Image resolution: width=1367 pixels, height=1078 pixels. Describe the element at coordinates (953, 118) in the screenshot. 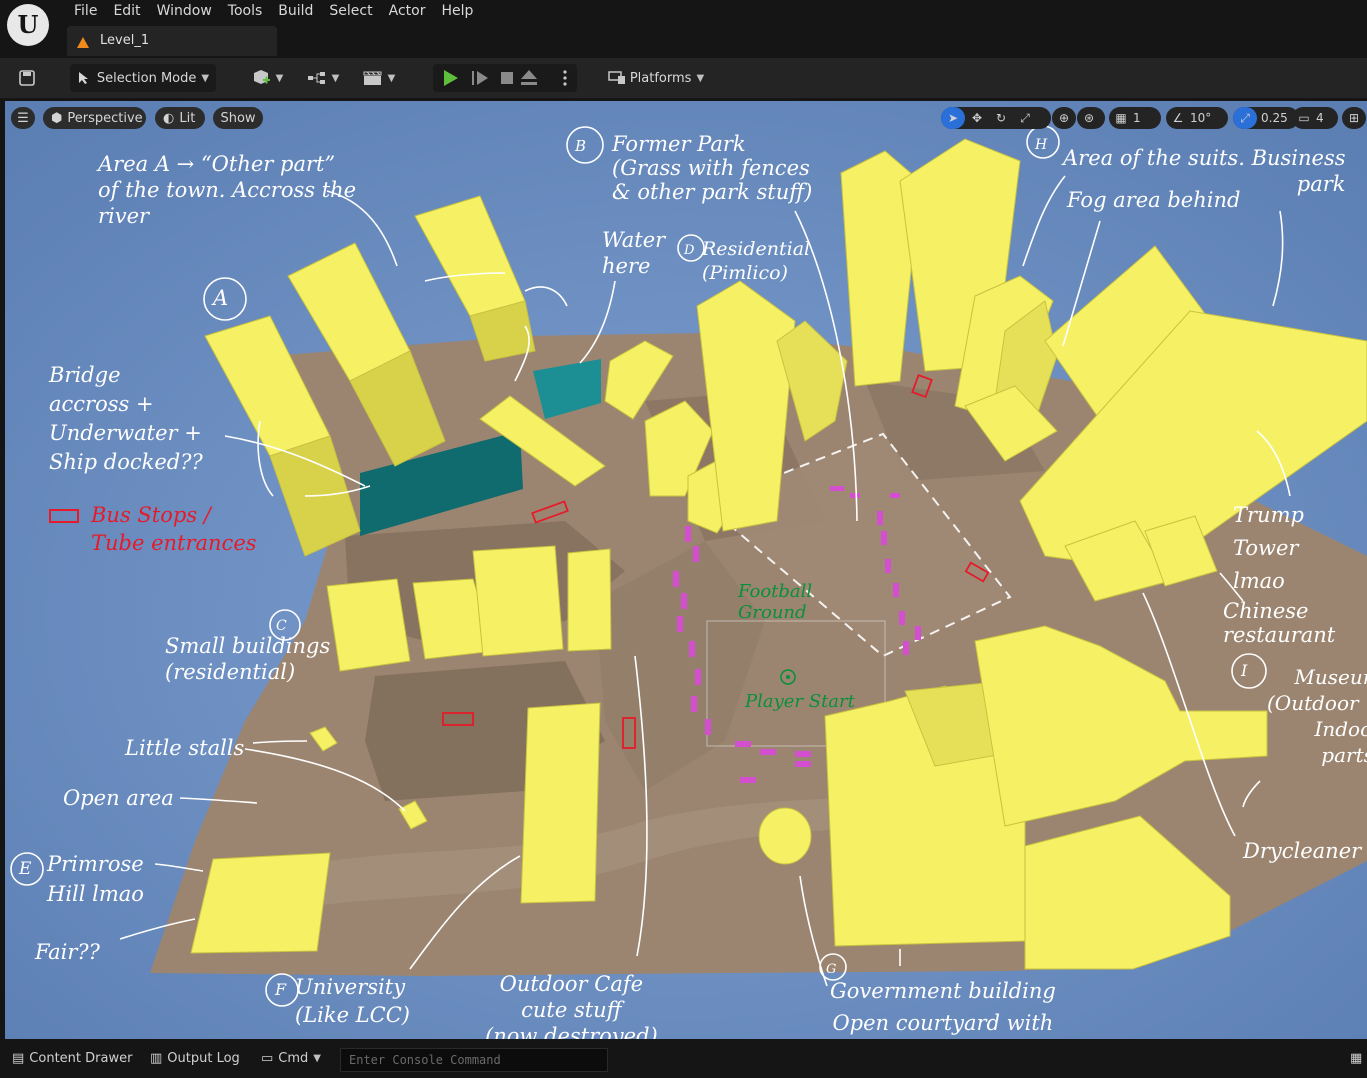

I see `select-tool-icon: ➤` at that location.